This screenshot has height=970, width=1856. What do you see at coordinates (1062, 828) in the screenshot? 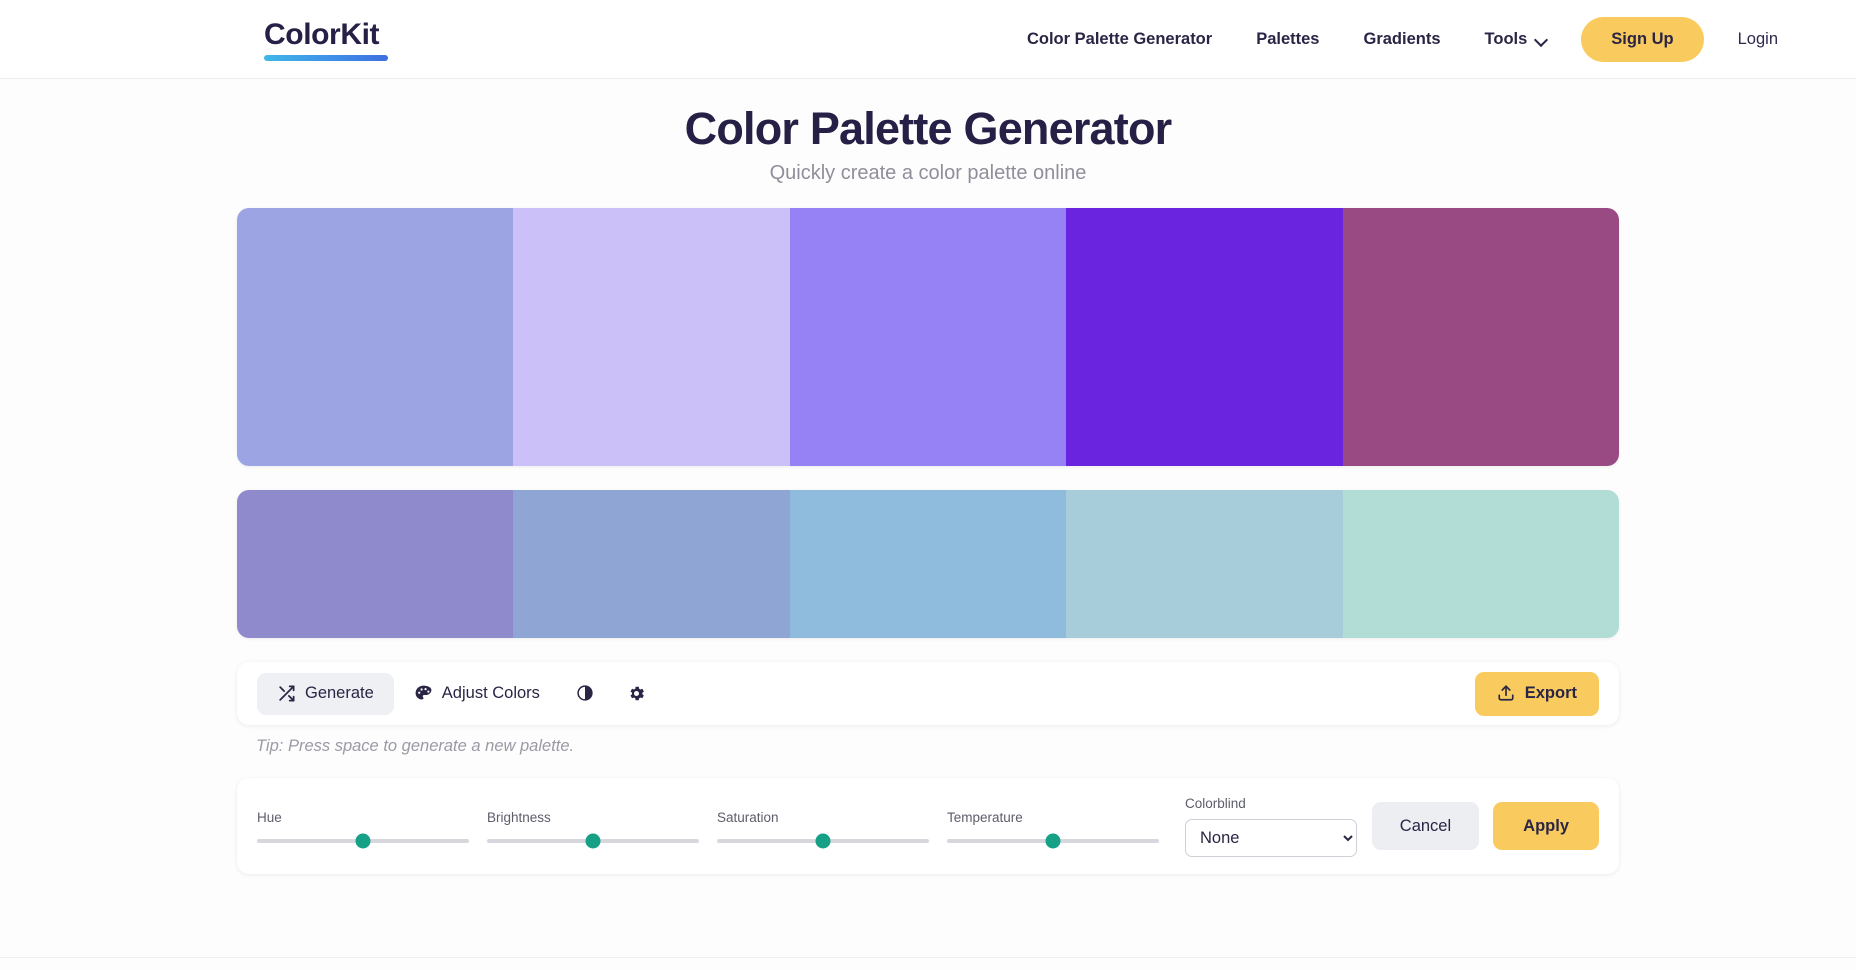
I see `slider-temperature: Temperature` at bounding box center [1062, 828].